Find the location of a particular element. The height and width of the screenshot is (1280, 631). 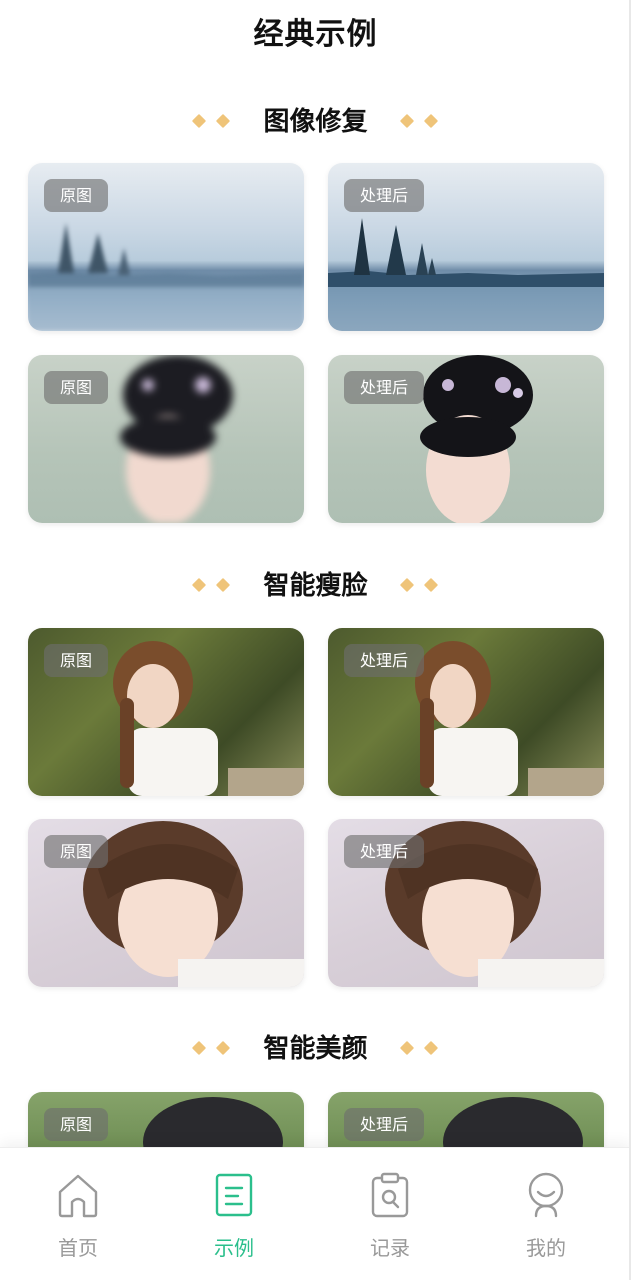

section-title: 智能美颜 is located at coordinates (315, 1049).